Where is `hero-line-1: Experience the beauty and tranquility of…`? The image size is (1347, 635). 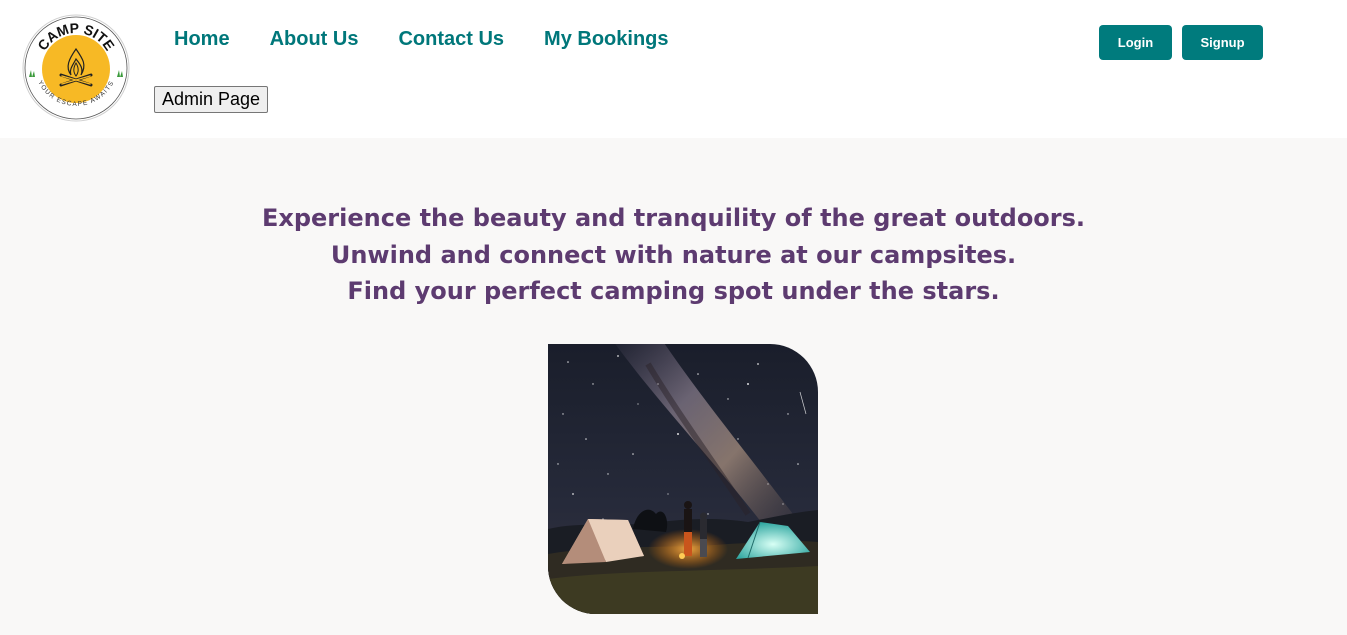 hero-line-1: Experience the beauty and tranquility of… is located at coordinates (673, 218).